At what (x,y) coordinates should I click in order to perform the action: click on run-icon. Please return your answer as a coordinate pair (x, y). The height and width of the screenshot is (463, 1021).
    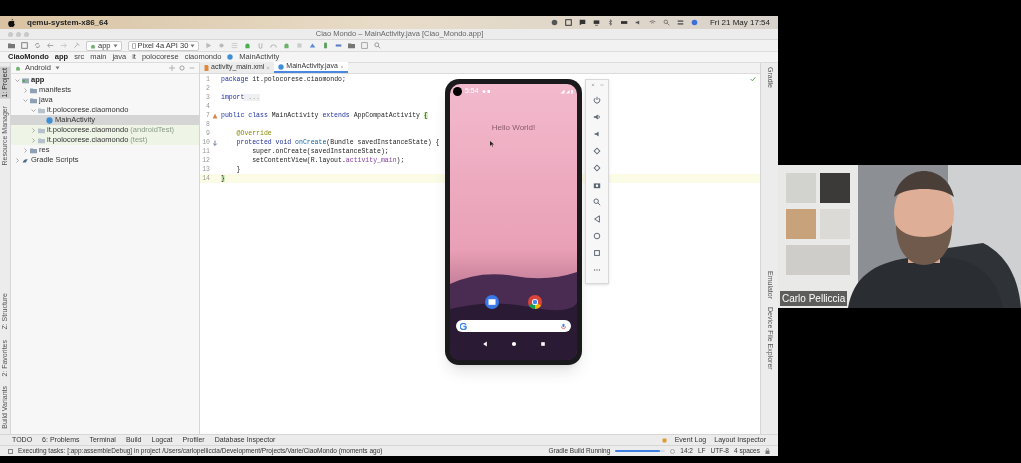
    Looking at the image, I should click on (209, 45).